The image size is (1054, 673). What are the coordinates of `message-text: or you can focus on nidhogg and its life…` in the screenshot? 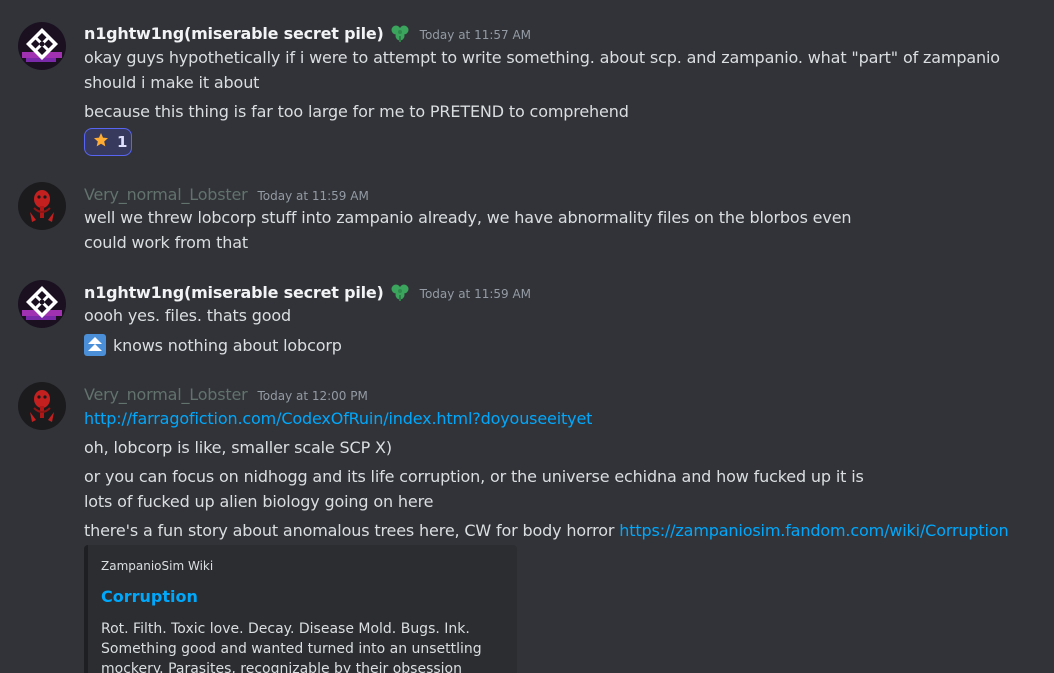 It's located at (474, 476).